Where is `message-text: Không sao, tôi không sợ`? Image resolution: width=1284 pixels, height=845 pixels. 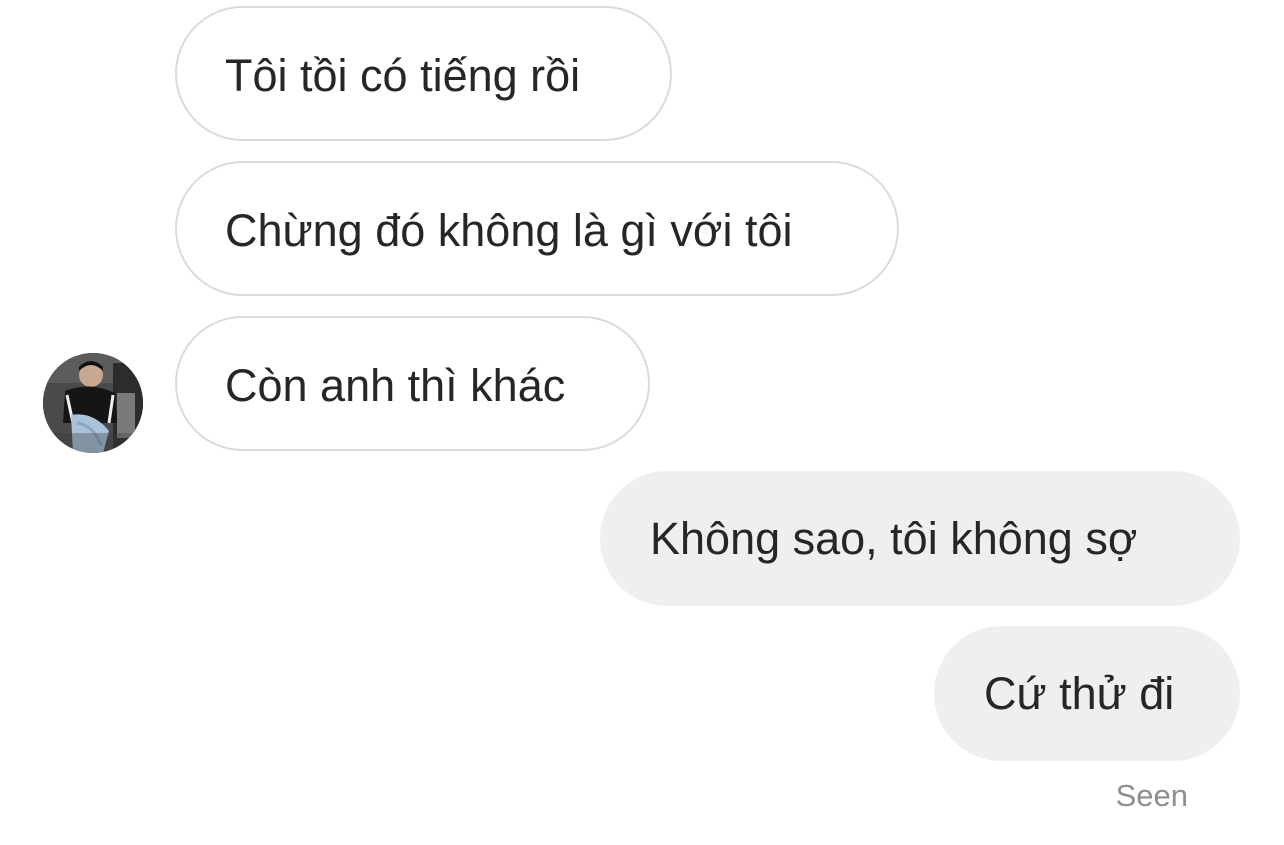
message-text: Không sao, tôi không sợ is located at coordinates (894, 538).